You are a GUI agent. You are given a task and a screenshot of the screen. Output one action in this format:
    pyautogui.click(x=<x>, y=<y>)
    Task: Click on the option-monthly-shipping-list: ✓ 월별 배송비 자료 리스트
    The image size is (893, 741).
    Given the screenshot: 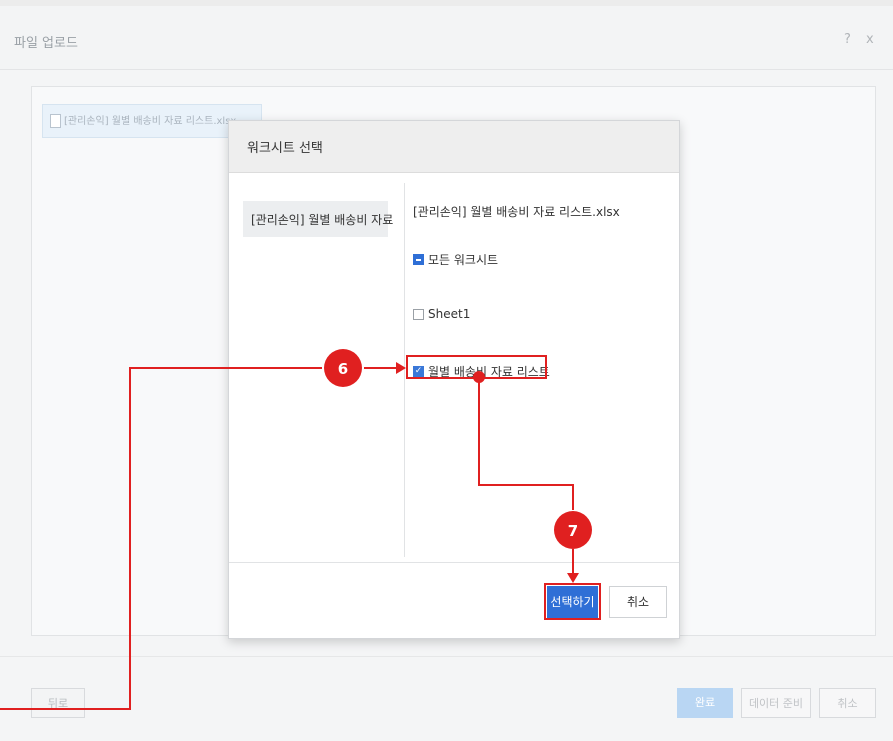 What is the action you would take?
    pyautogui.click(x=481, y=371)
    